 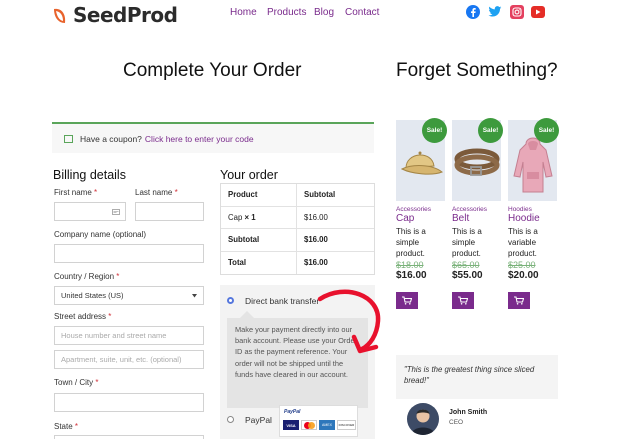 I want to click on col-subtotal: Subtotal, so click(x=320, y=195).